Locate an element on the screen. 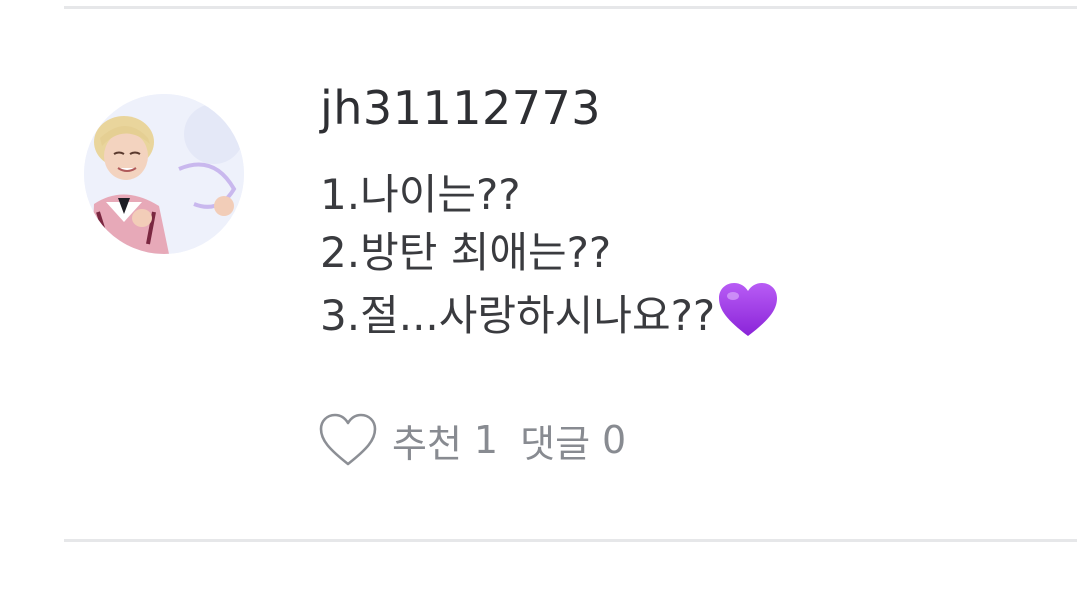 This screenshot has height=606, width=1077. comment-line: 1.나이는?? is located at coordinates (420, 194).